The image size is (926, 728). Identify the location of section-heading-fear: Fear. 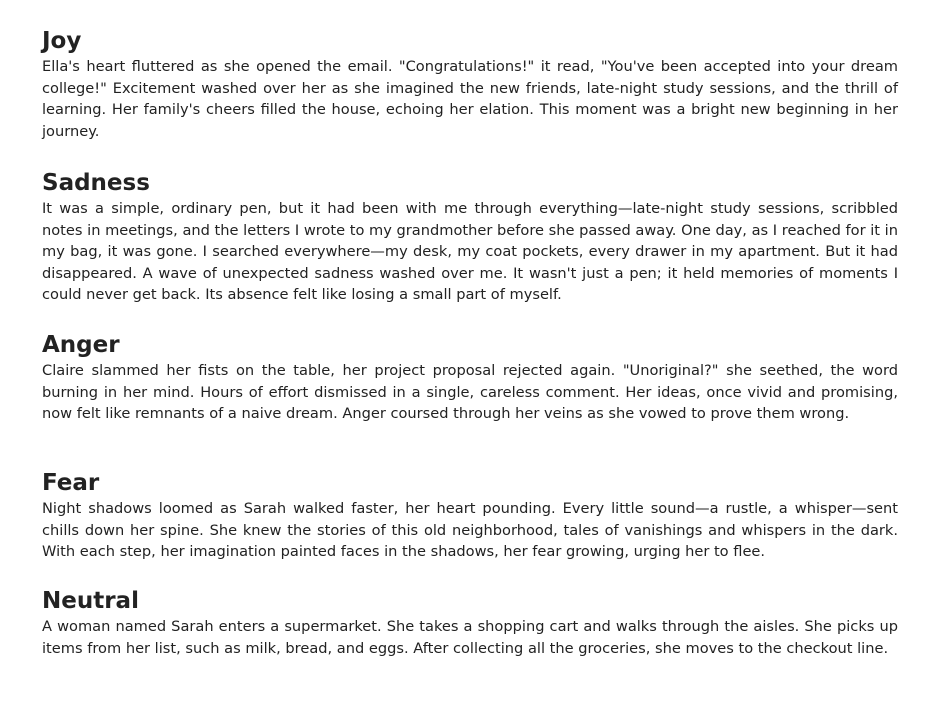
(71, 483).